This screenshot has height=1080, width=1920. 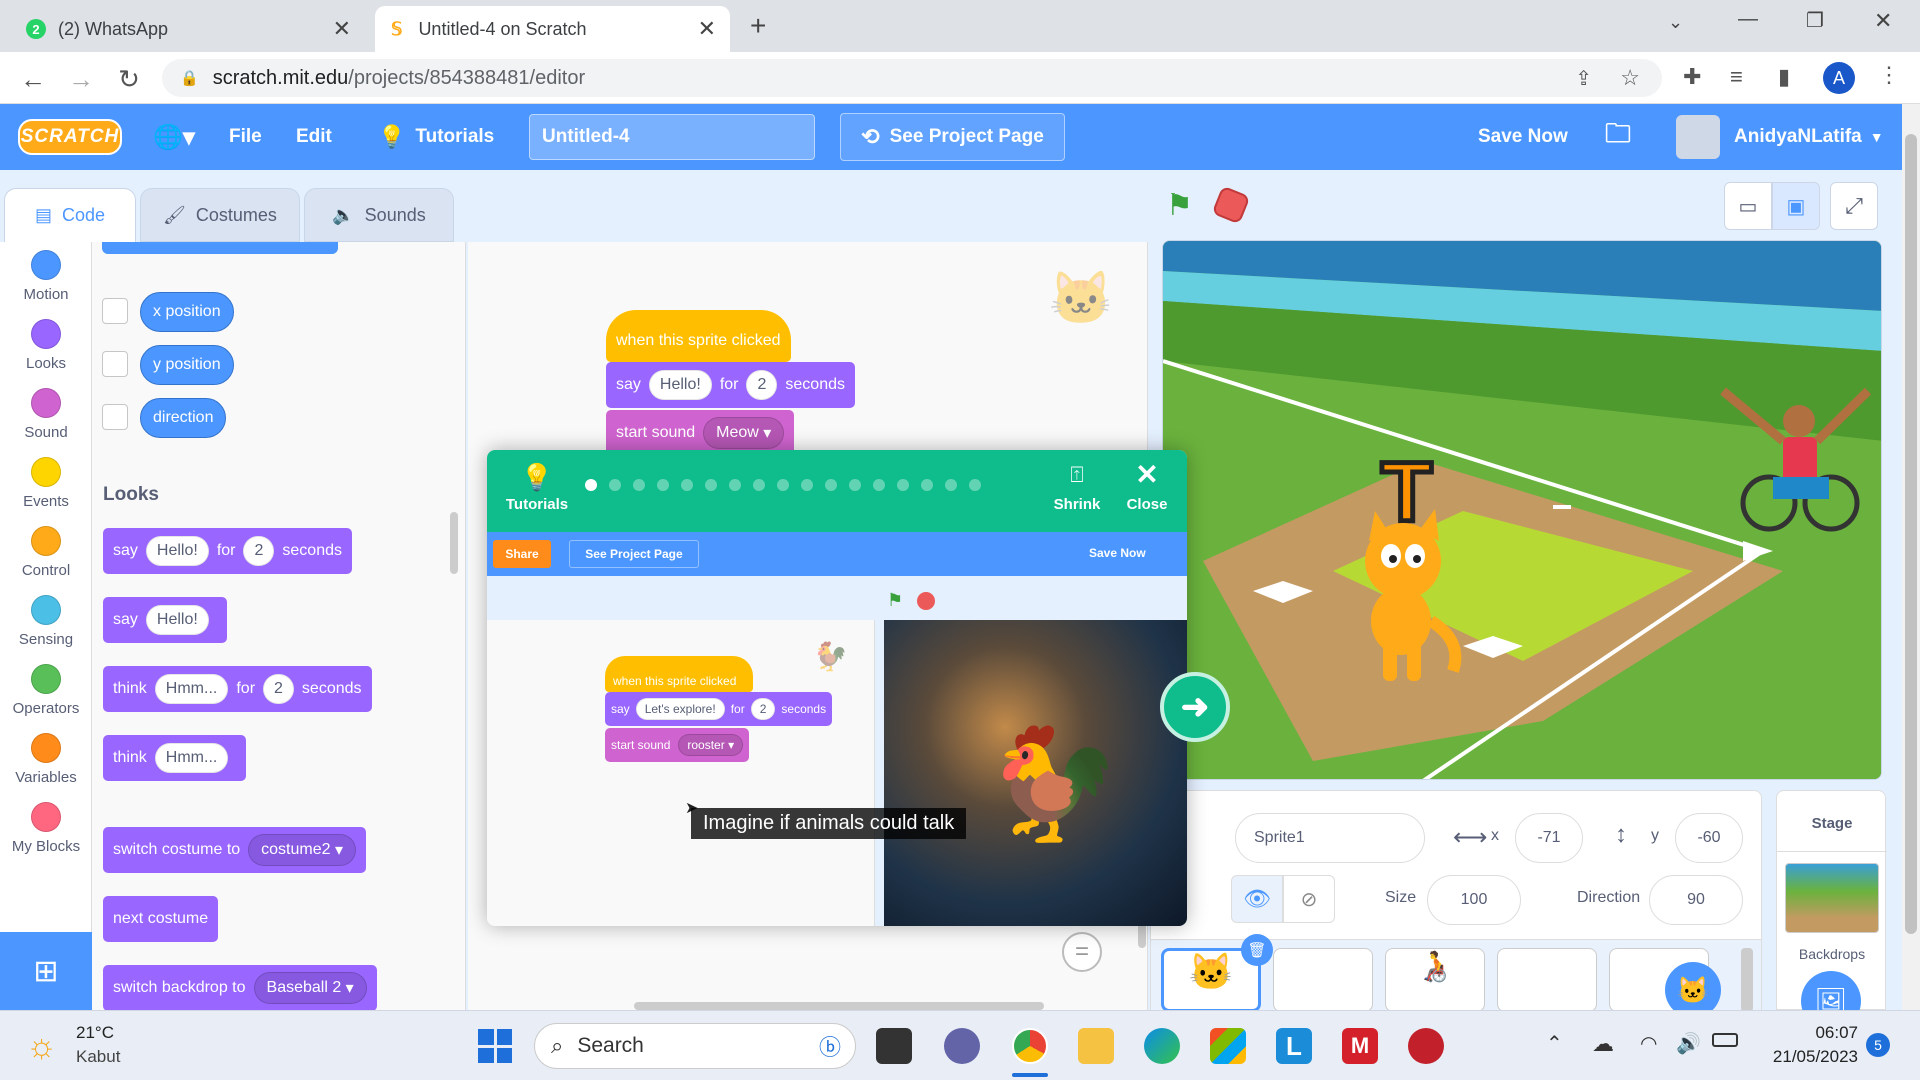 What do you see at coordinates (839, 1006) in the screenshot?
I see `workspace-hscrollbar` at bounding box center [839, 1006].